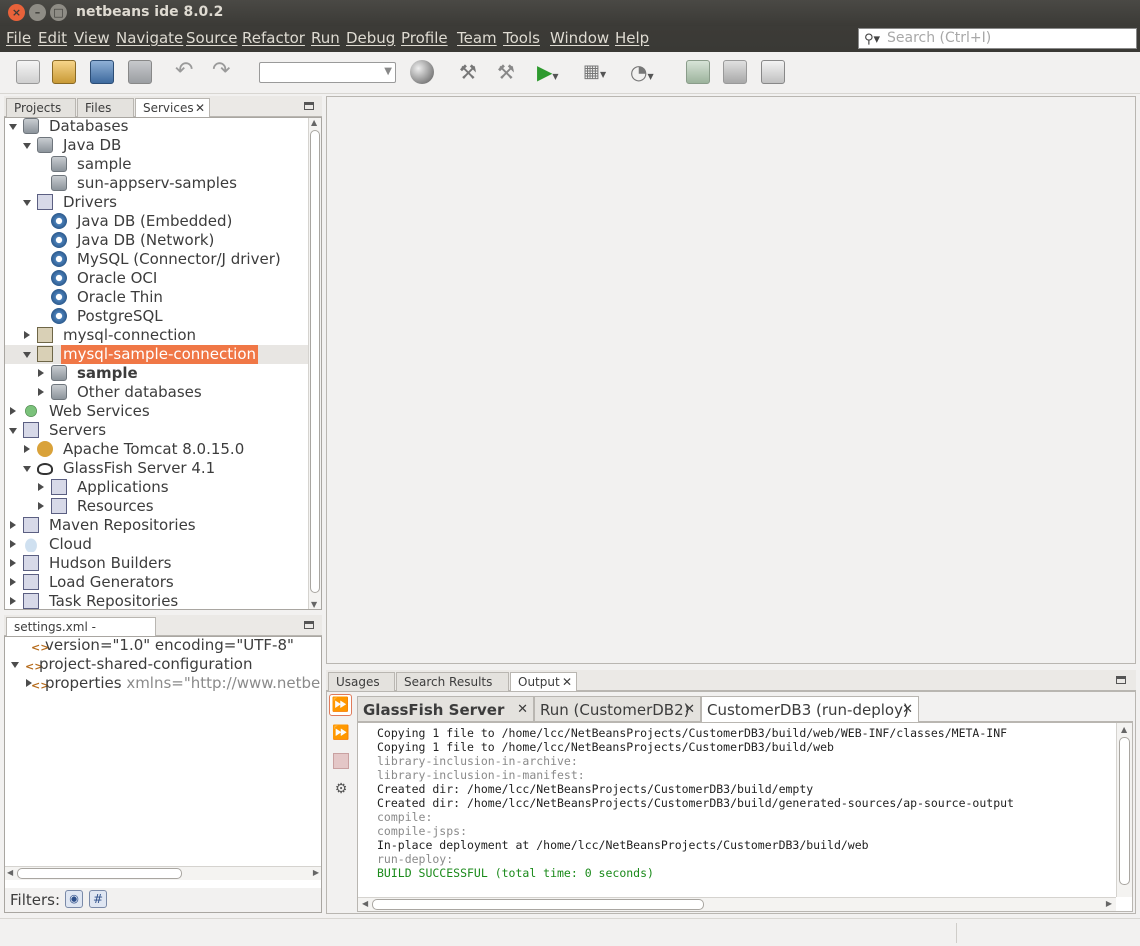 The height and width of the screenshot is (946, 1140). What do you see at coordinates (340, 705) in the screenshot?
I see `rerun-icon: ⏩` at bounding box center [340, 705].